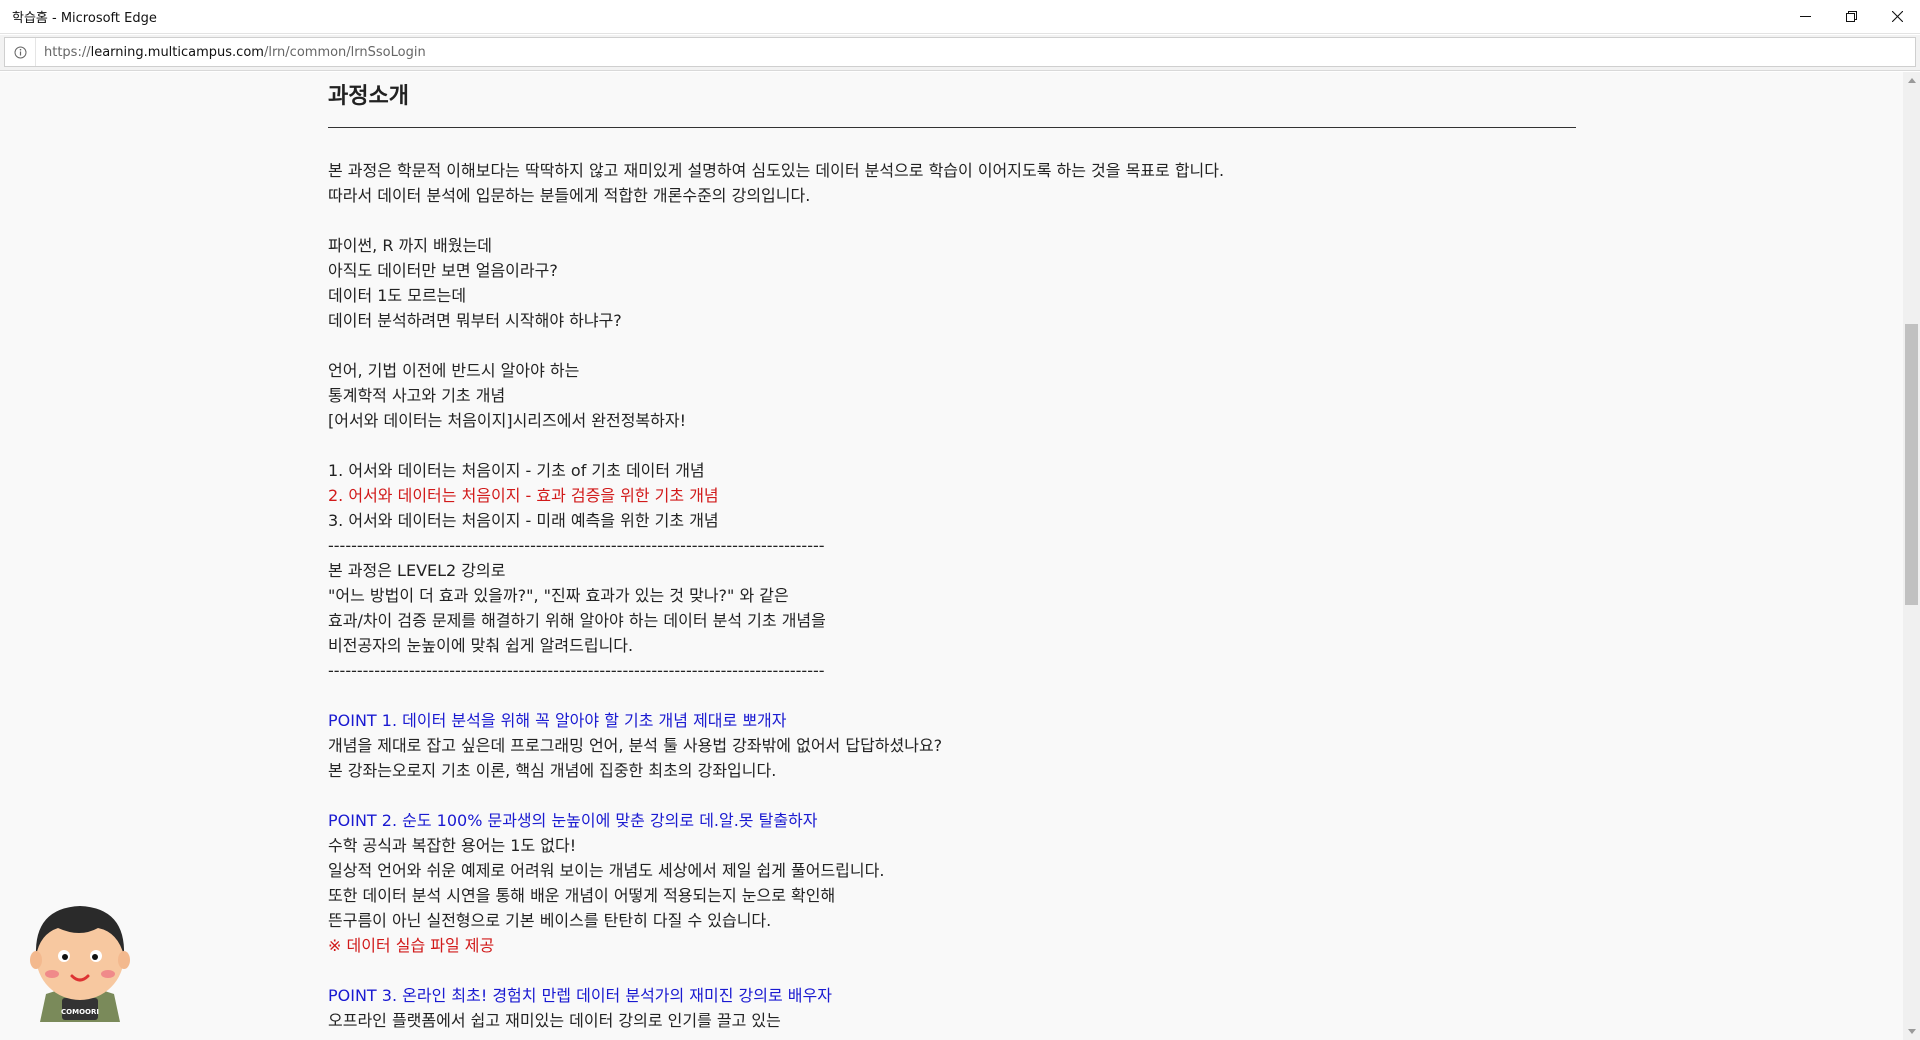  What do you see at coordinates (344, 52) in the screenshot?
I see `url-path: /lrn/common/lrnSsoLogin` at bounding box center [344, 52].